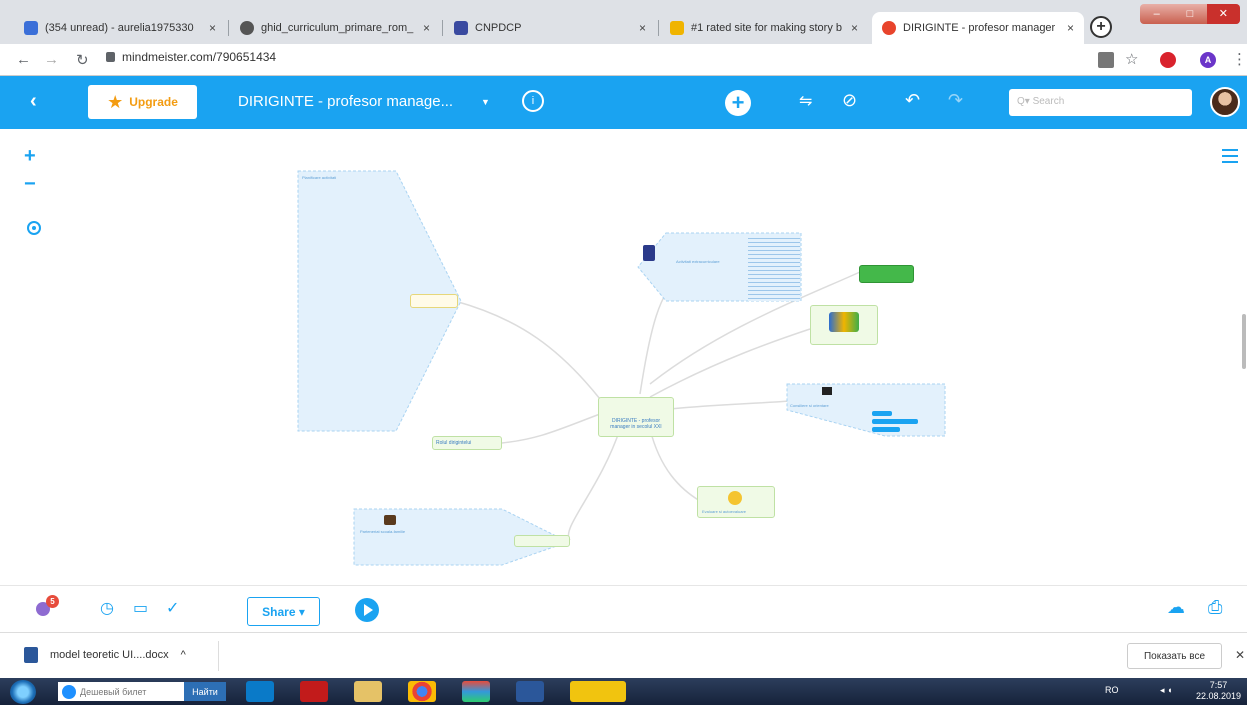  What do you see at coordinates (1223, 14) in the screenshot?
I see `close-window-icon: ✕` at bounding box center [1223, 14].